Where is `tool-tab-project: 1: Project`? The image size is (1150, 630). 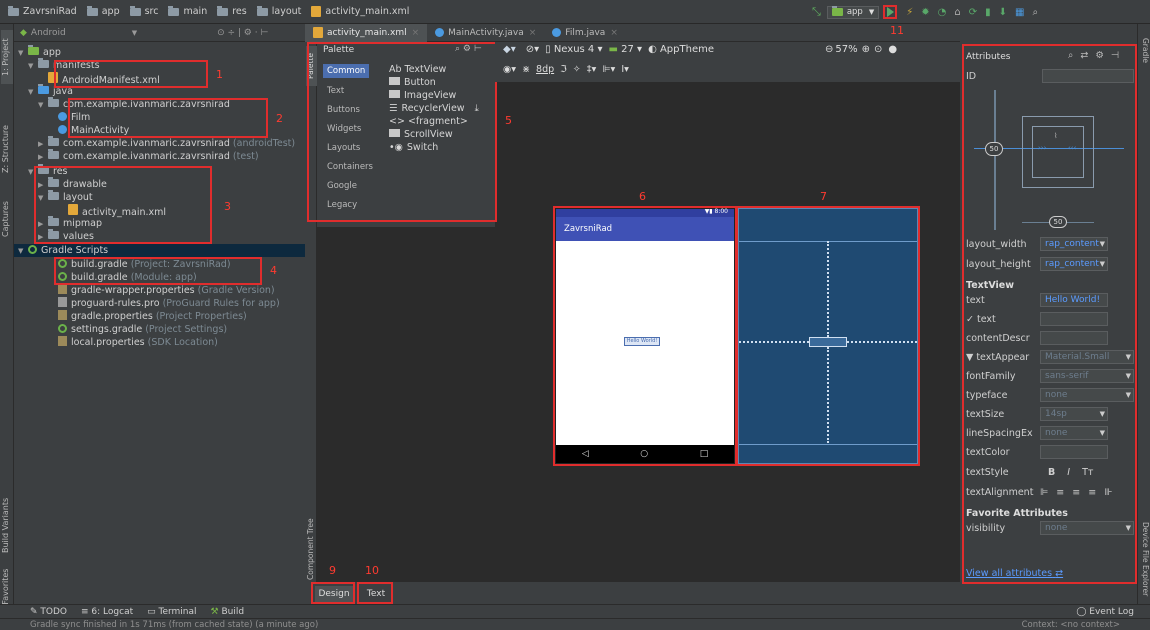 tool-tab-project: 1: Project is located at coordinates (7, 57).